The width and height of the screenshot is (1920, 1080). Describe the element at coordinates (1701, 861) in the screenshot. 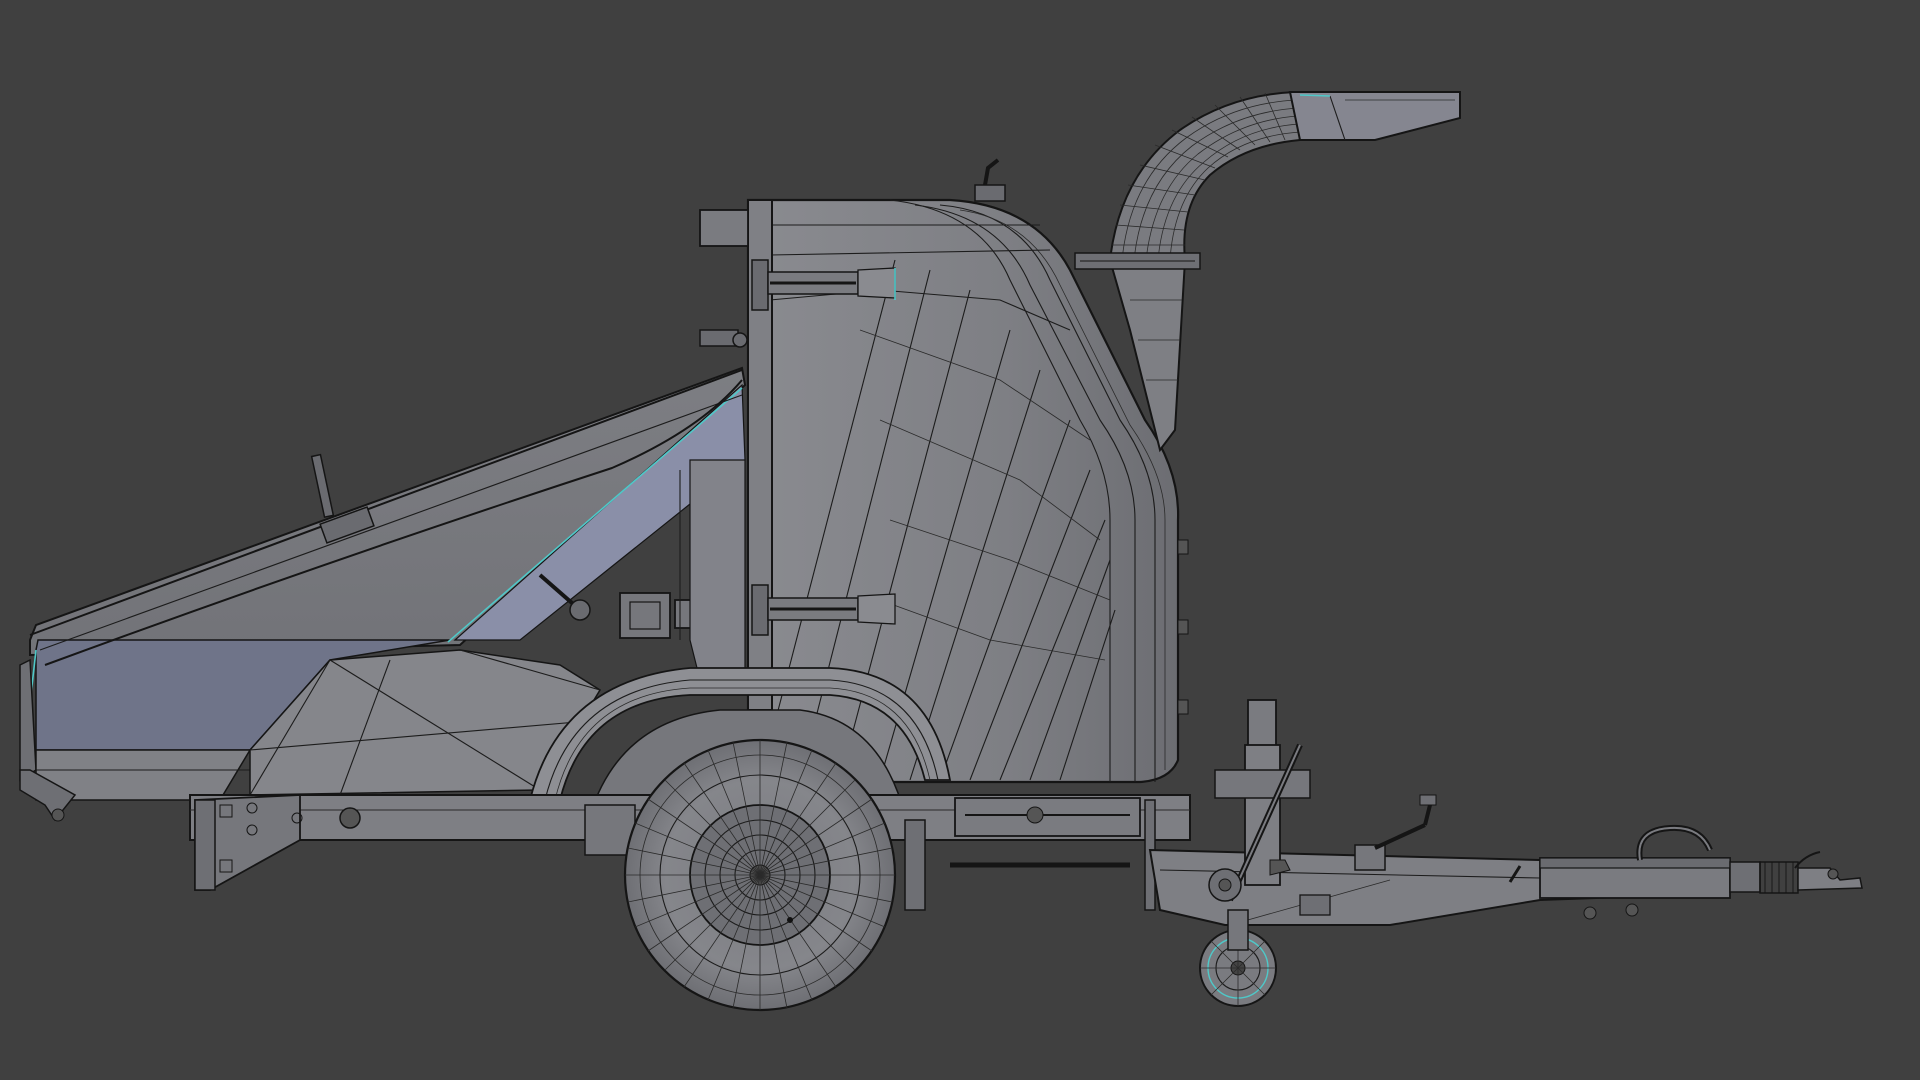

I see `hitch-coupling-icon` at that location.